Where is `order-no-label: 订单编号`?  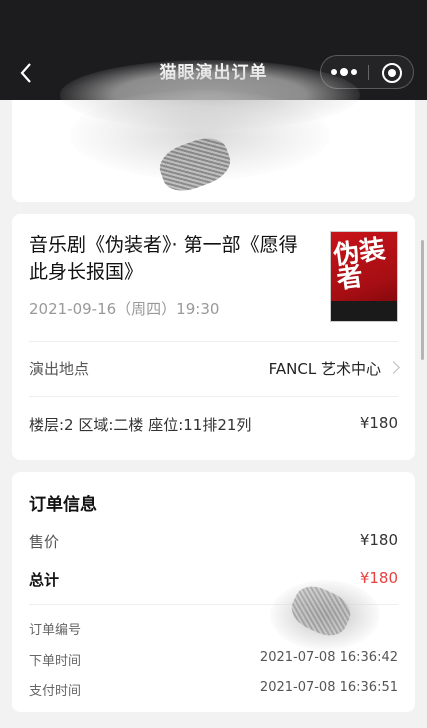 order-no-label: 订单编号 is located at coordinates (55, 630).